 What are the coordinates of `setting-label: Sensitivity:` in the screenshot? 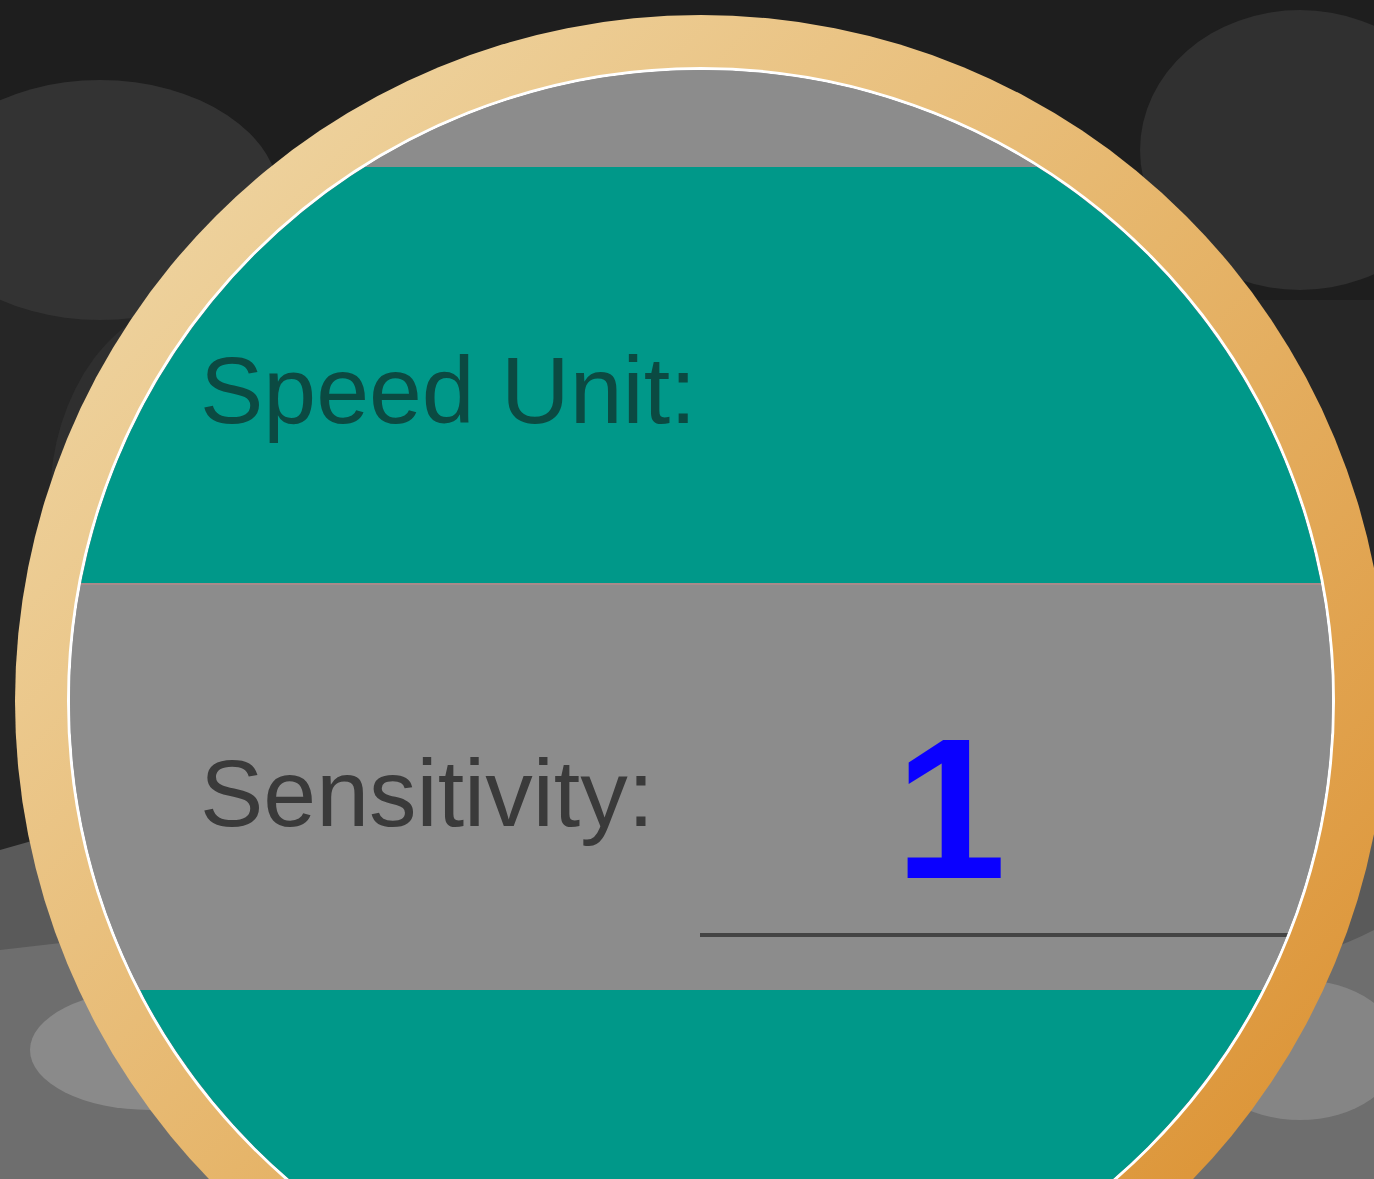 It's located at (427, 793).